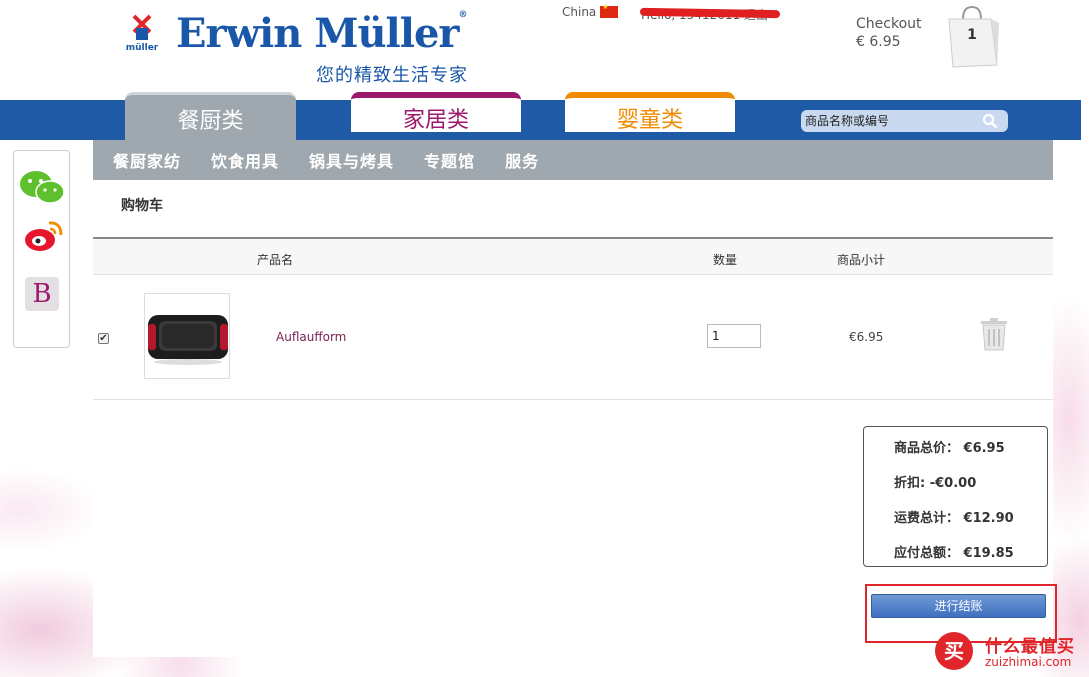 This screenshot has height=677, width=1089. Describe the element at coordinates (462, 15) in the screenshot. I see `registered-mark: ®` at that location.